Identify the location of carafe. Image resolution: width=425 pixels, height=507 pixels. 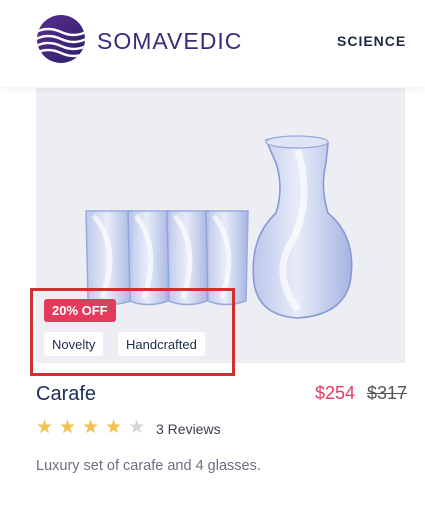
(302, 227).